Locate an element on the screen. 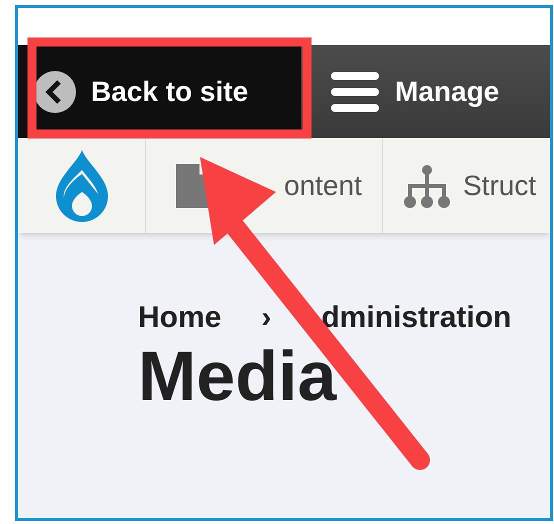 The width and height of the screenshot is (554, 524). menu-icon is located at coordinates (355, 92).